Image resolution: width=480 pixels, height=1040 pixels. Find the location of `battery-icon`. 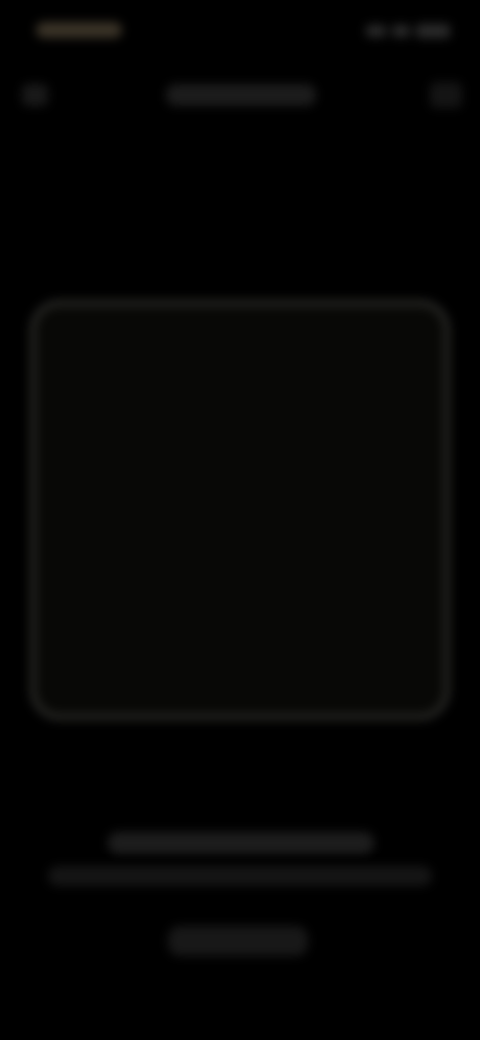

battery-icon is located at coordinates (433, 31).